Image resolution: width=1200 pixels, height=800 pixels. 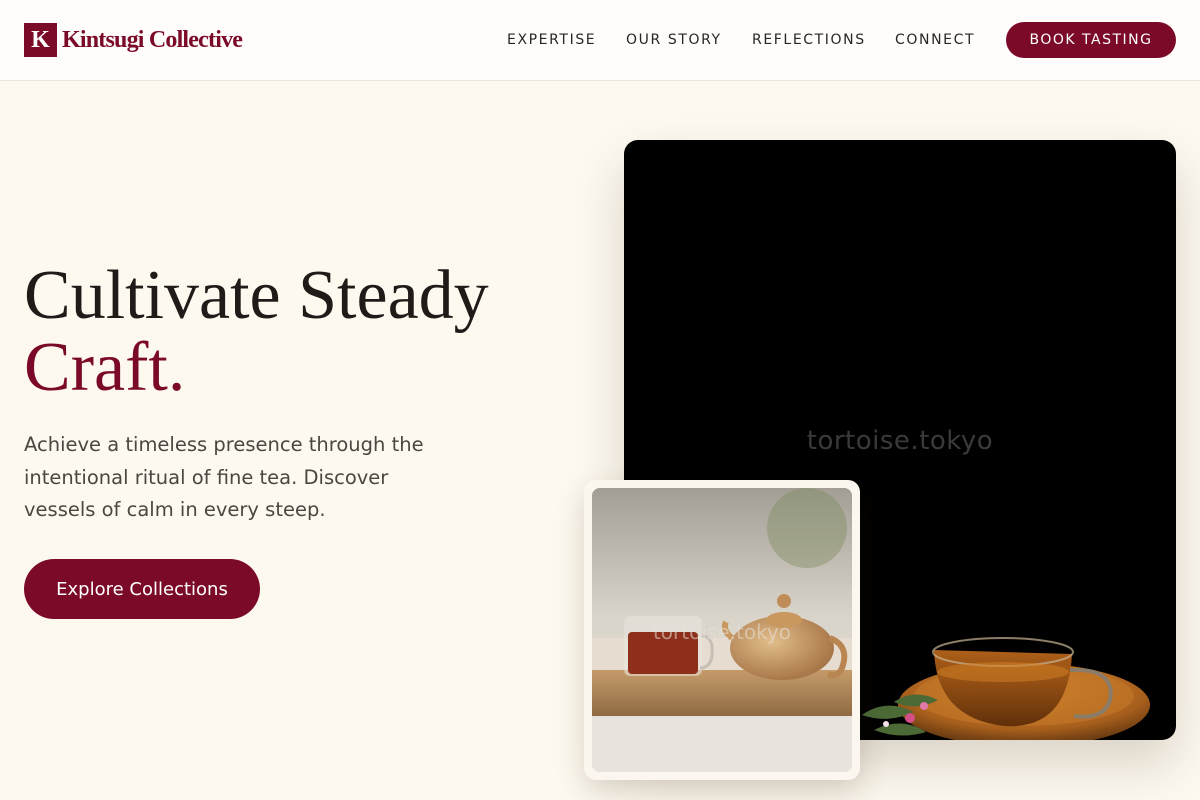 What do you see at coordinates (674, 40) in the screenshot?
I see `nav-link-our-story: OUR STORY` at bounding box center [674, 40].